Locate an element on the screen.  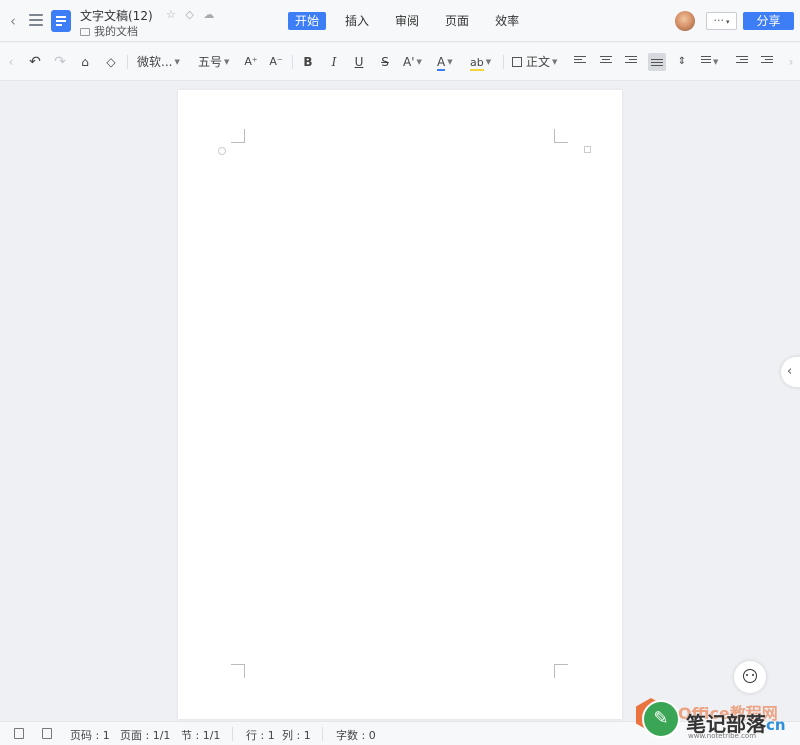
tab-efficiency: 效率 is located at coordinates (507, 21).